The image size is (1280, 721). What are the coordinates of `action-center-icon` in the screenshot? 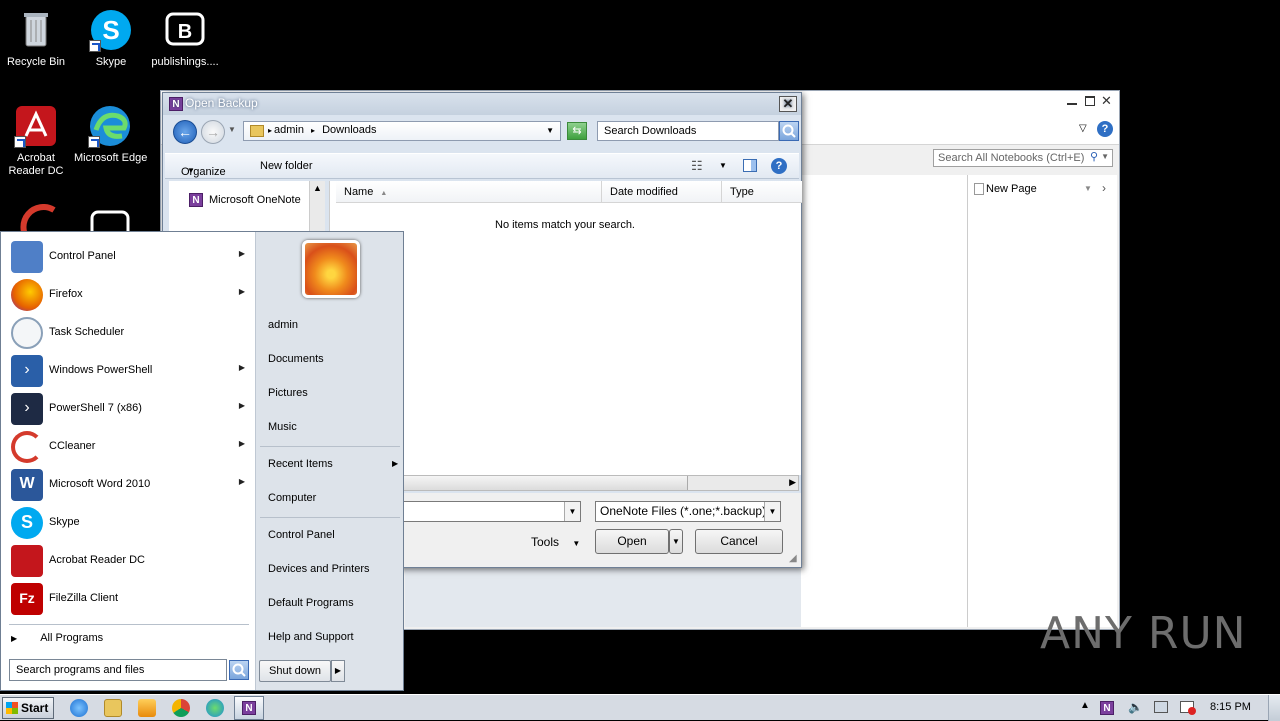 It's located at (1188, 708).